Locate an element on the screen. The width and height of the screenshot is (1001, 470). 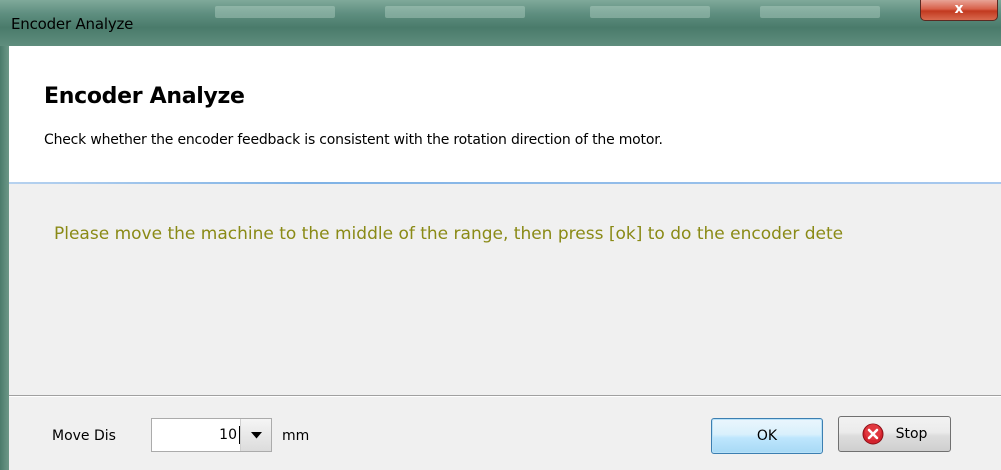
stop-button-label: Stop is located at coordinates (911, 434).